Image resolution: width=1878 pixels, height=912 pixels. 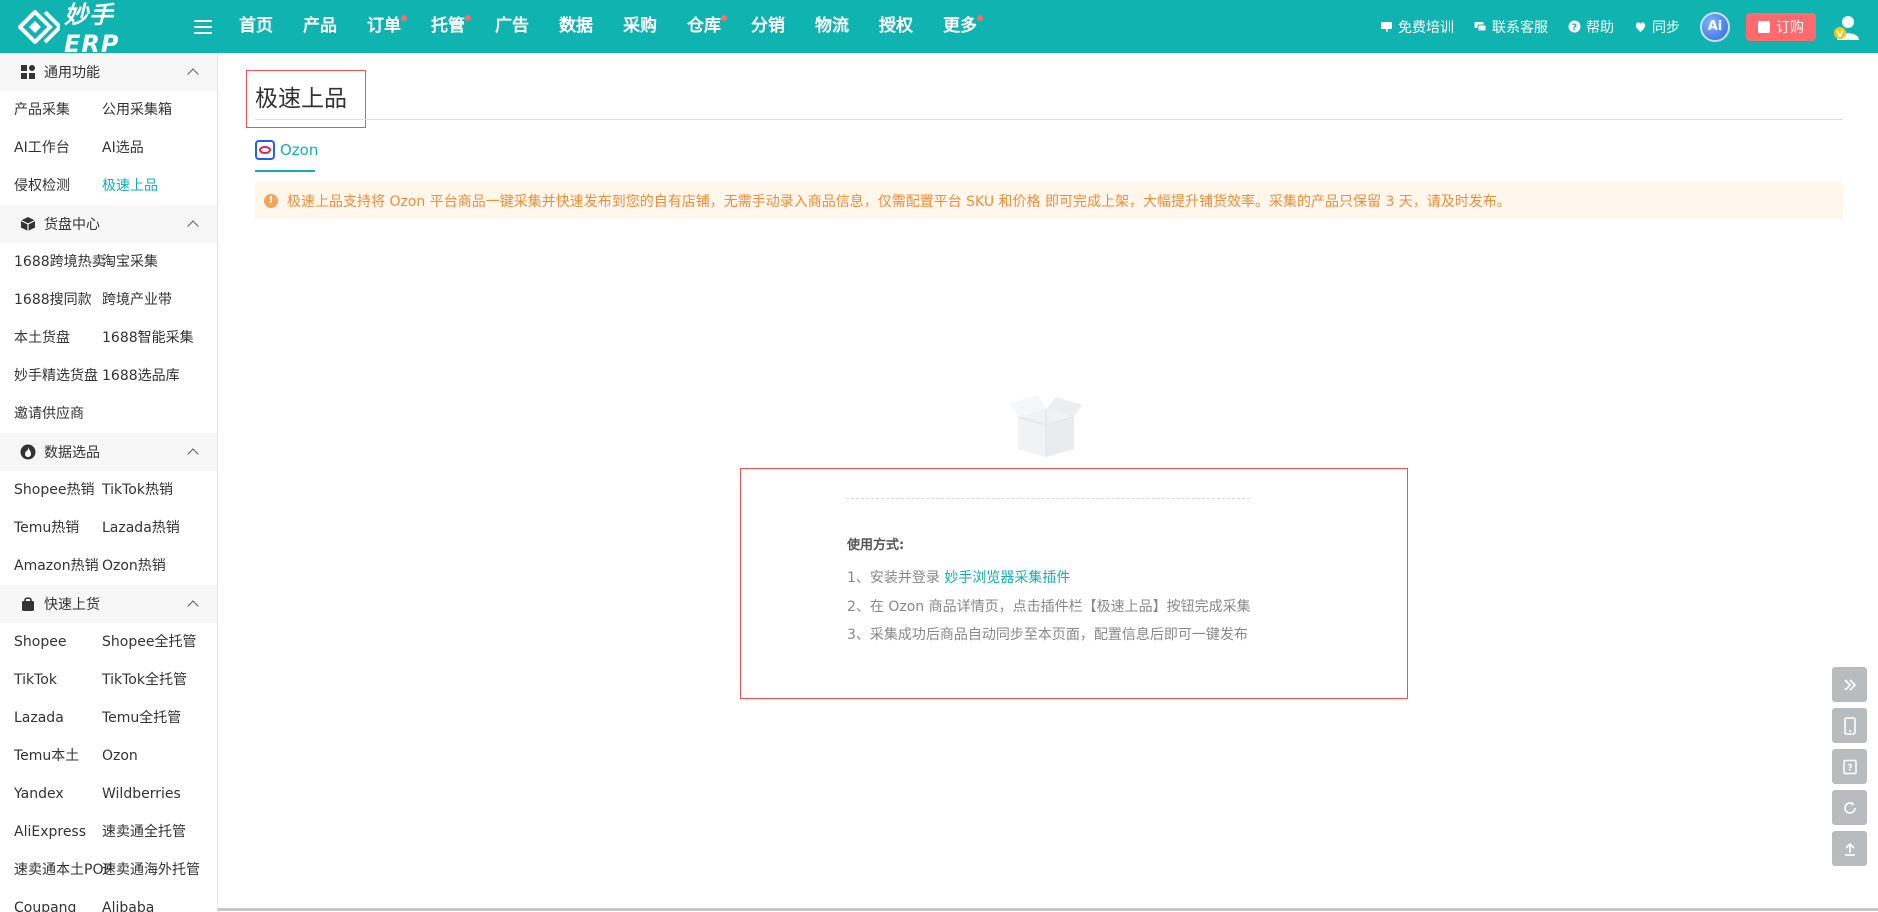 What do you see at coordinates (1640, 26) in the screenshot?
I see `sync-icon` at bounding box center [1640, 26].